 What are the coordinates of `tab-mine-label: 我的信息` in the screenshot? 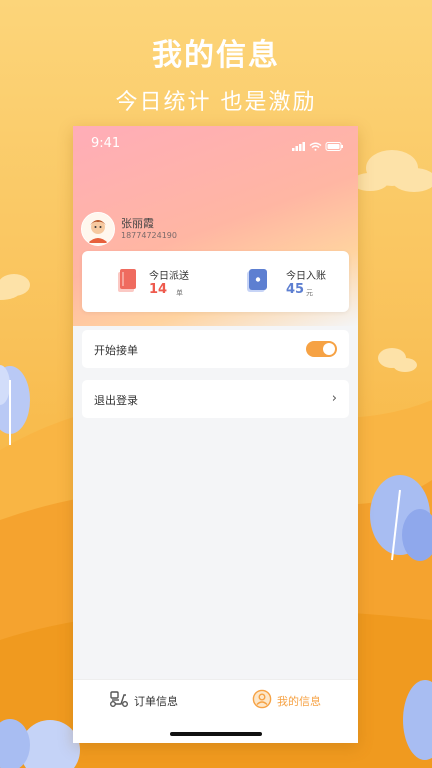 It's located at (299, 701).